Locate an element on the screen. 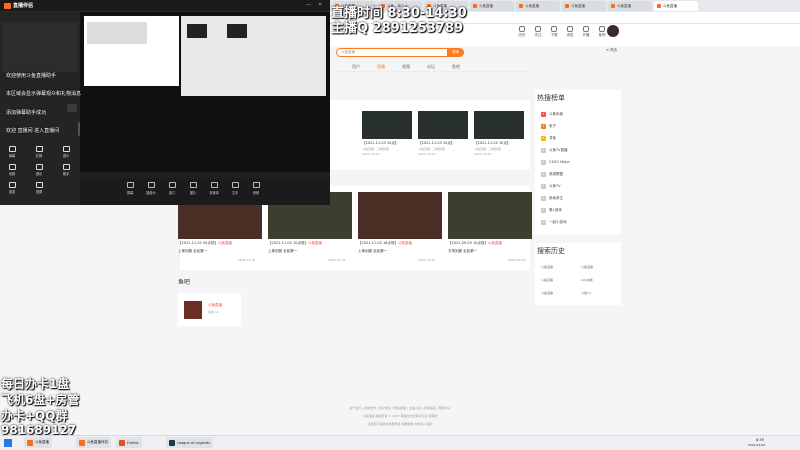 The image size is (800, 450). rank-number: 10 is located at coordinates (543, 222).